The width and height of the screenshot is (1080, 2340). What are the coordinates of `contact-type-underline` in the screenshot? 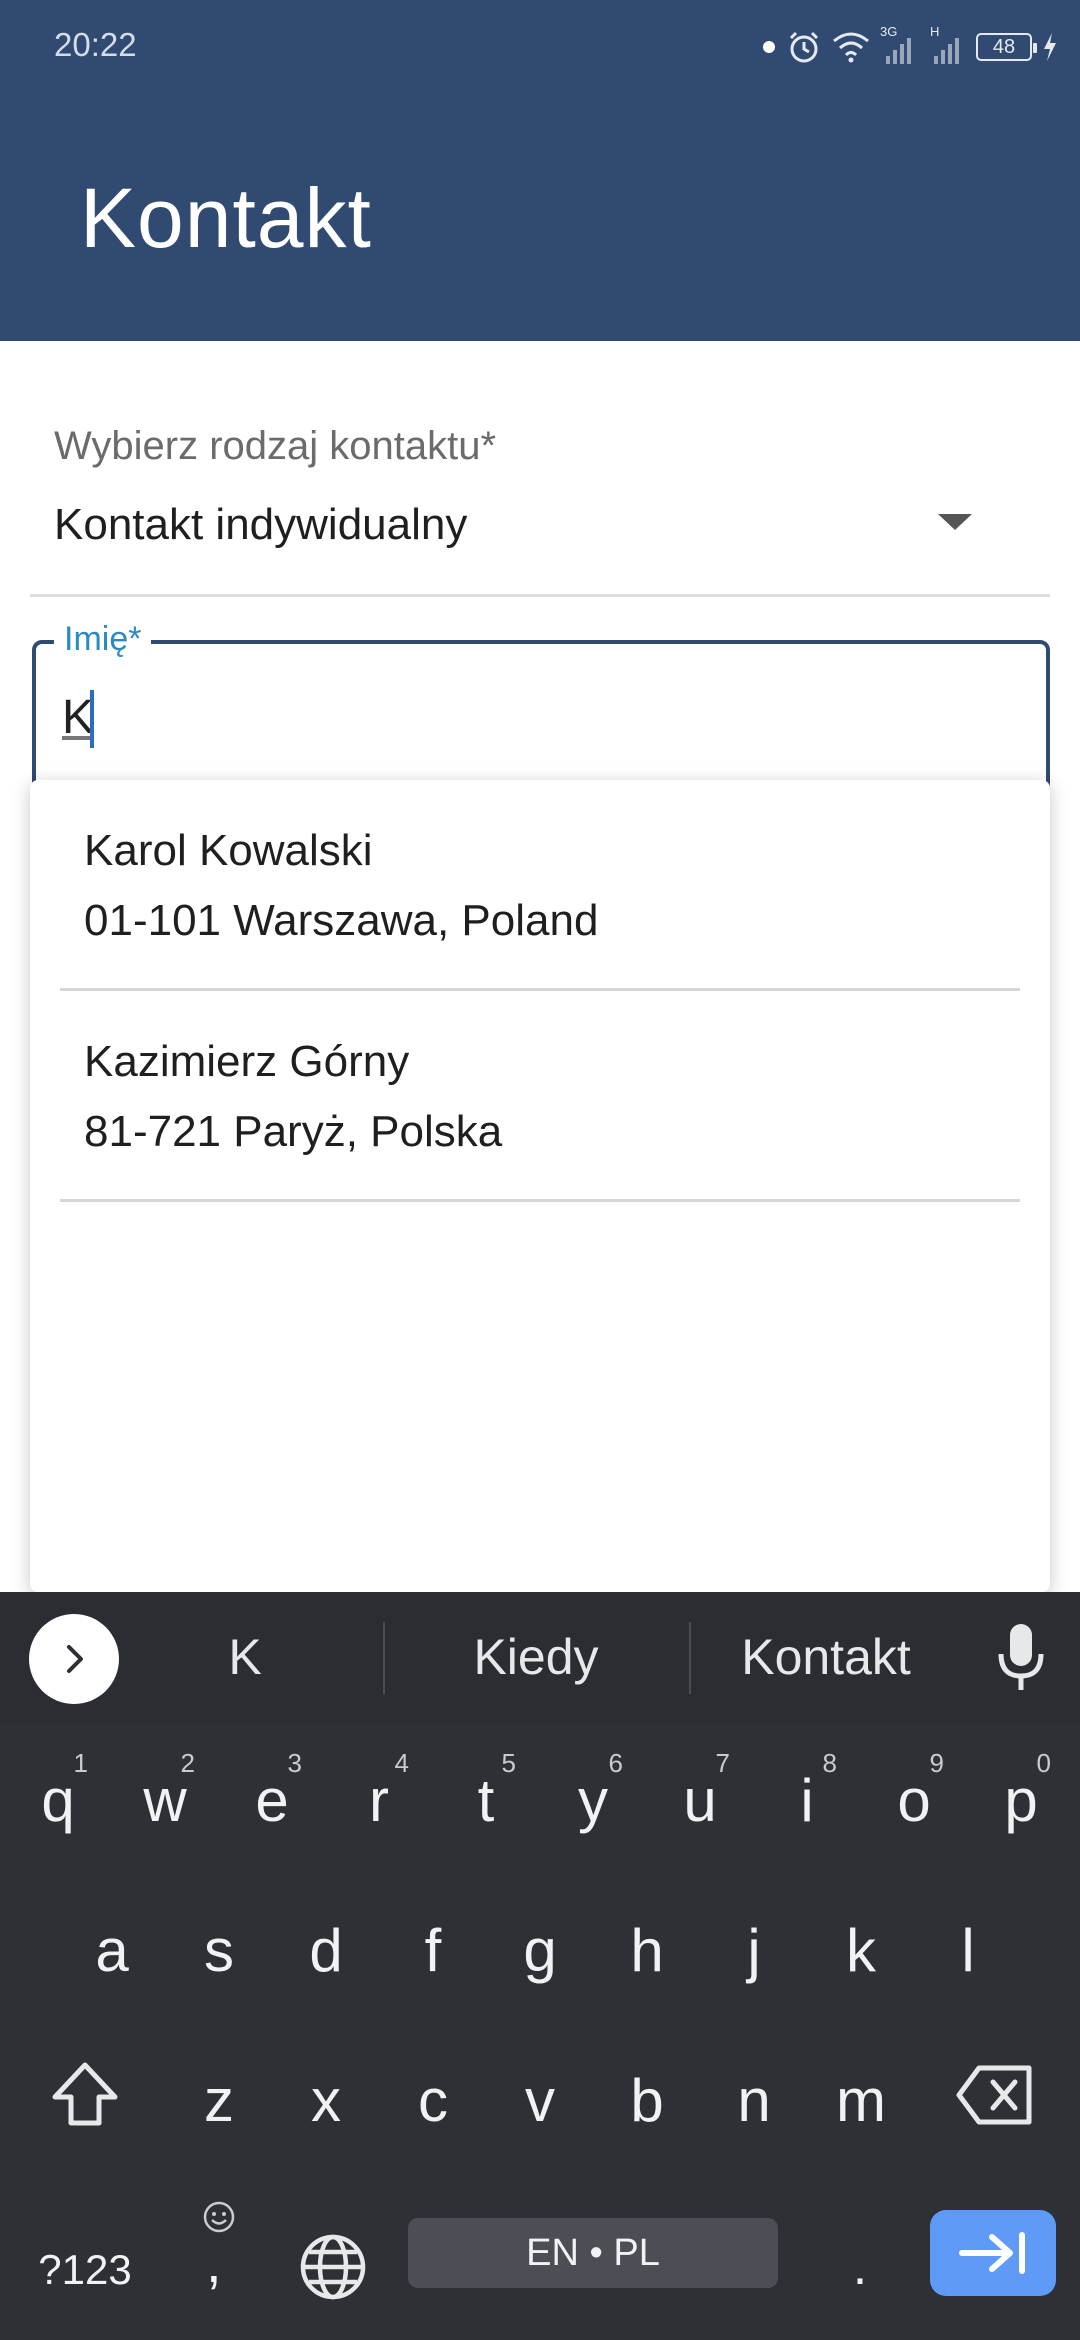 It's located at (540, 595).